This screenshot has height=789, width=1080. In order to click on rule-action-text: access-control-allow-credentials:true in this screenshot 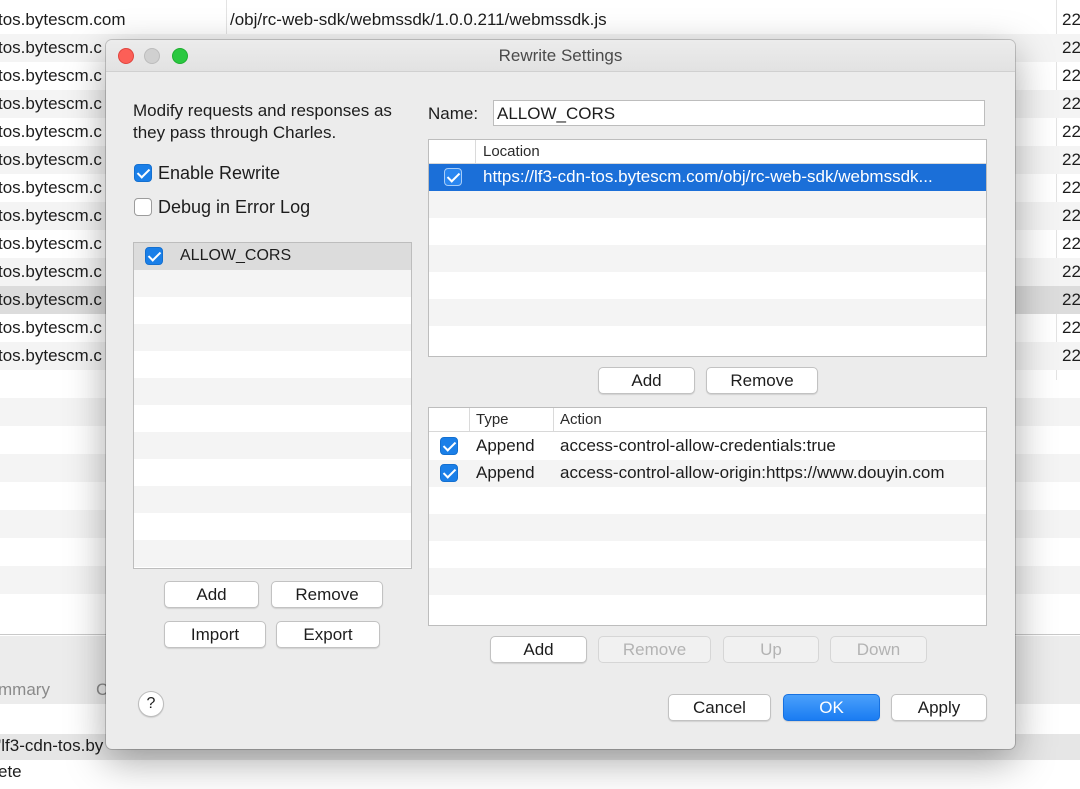, I will do `click(698, 445)`.